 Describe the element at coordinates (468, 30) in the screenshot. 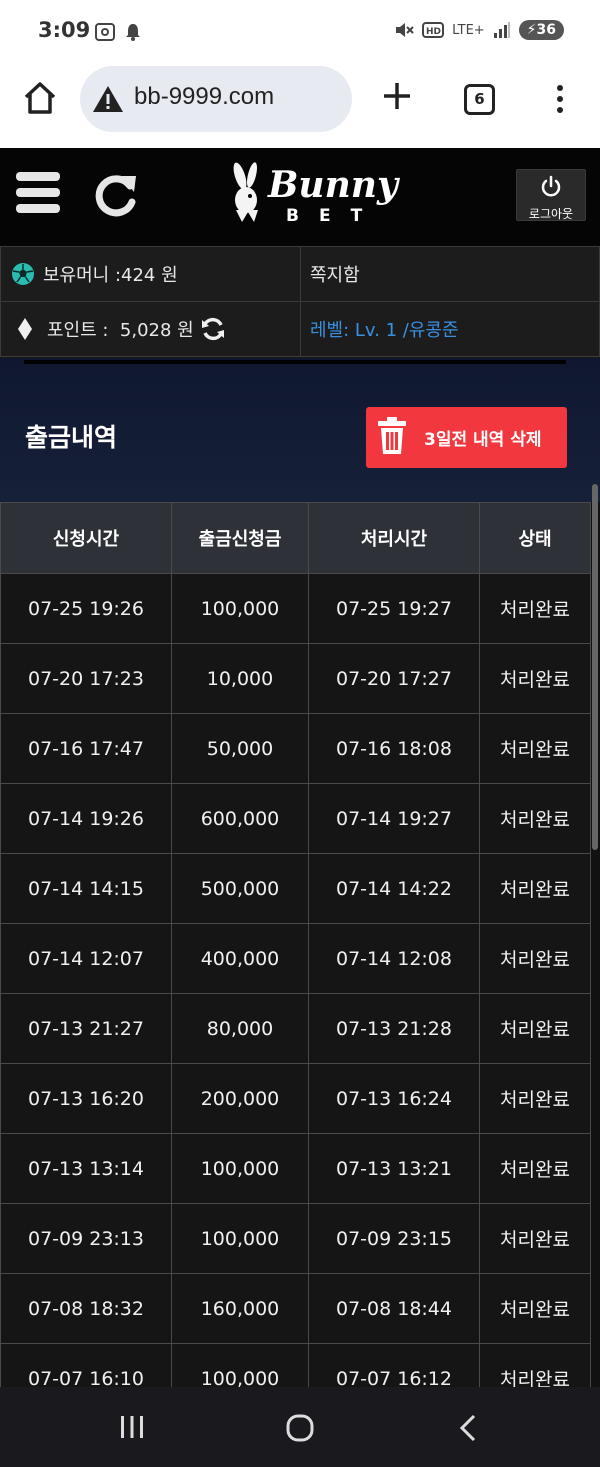

I see `lte-icon: LTE+` at that location.